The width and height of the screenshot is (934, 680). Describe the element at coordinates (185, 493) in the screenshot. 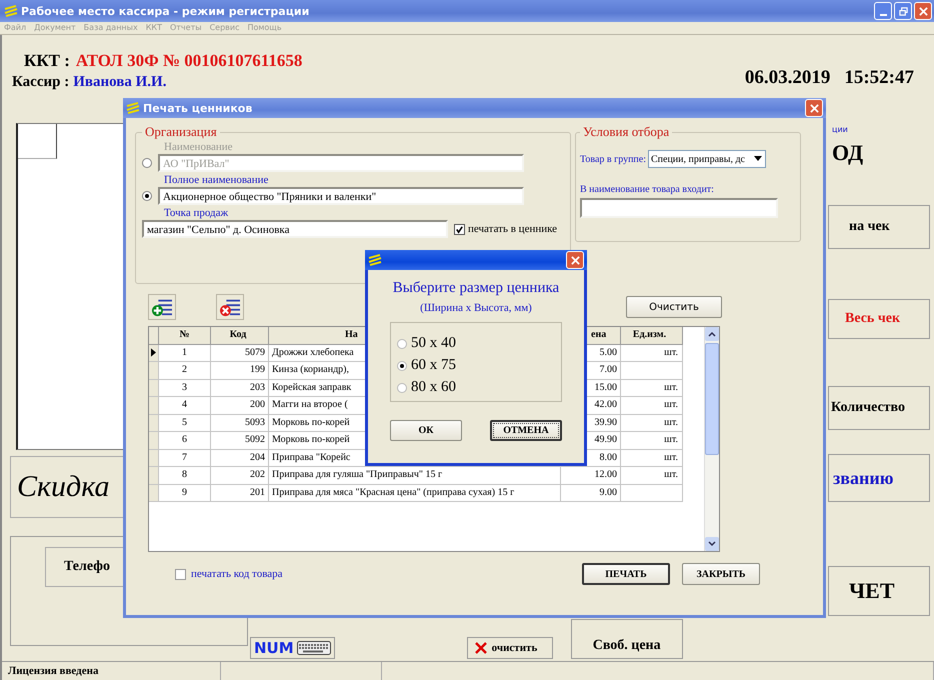

I see `table-cell: 9` at that location.